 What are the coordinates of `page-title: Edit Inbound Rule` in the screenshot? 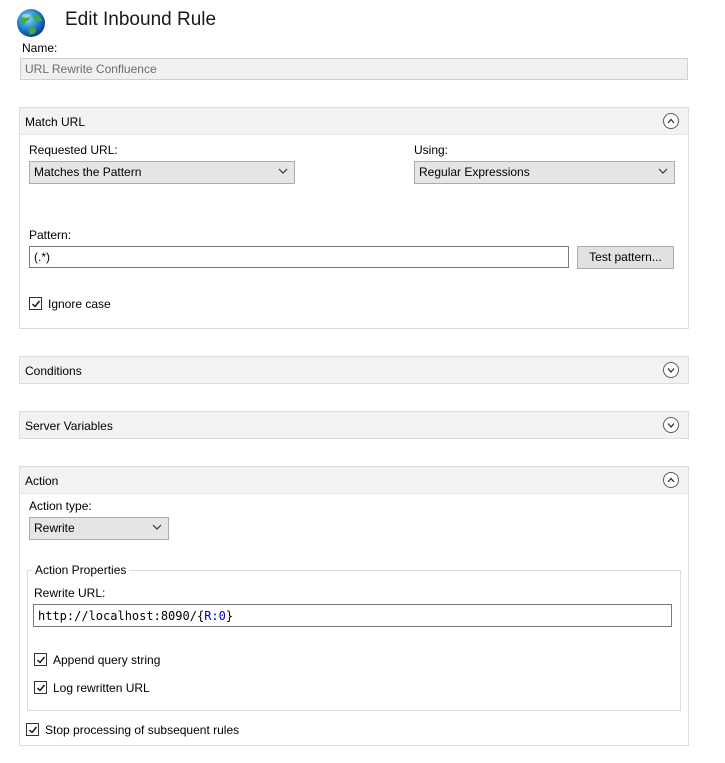 It's located at (141, 19).